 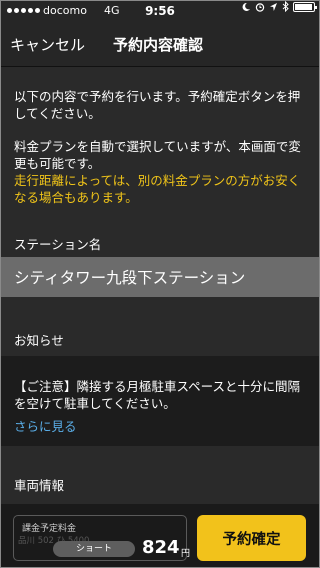 What do you see at coordinates (186, 554) in the screenshot?
I see `price-unit: 円` at bounding box center [186, 554].